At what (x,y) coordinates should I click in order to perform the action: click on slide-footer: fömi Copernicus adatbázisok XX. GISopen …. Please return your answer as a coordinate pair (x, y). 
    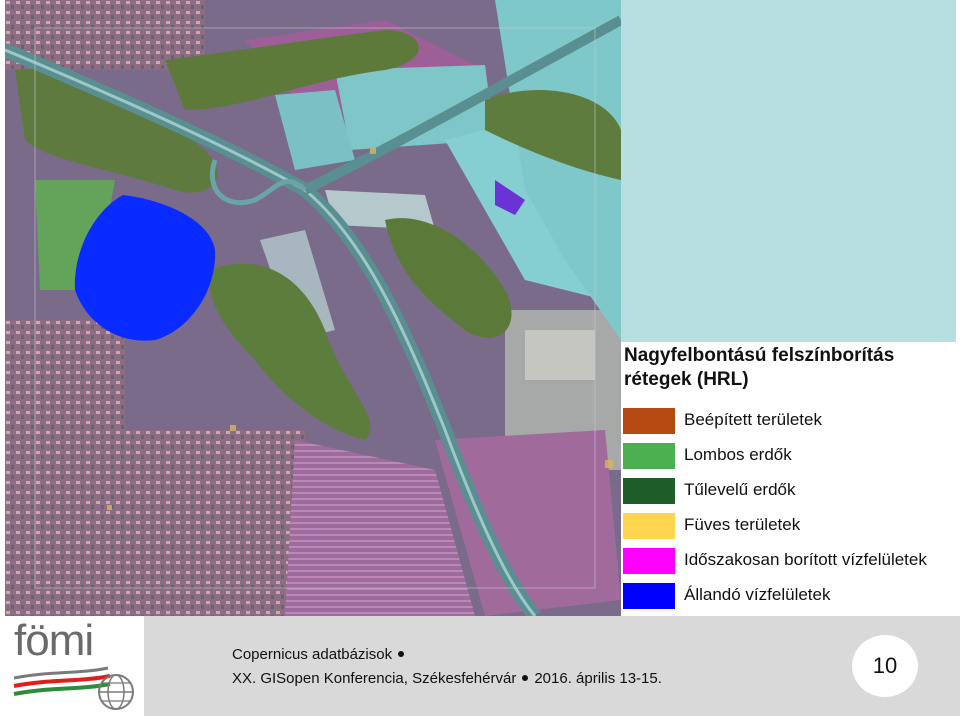
    Looking at the image, I should click on (480, 666).